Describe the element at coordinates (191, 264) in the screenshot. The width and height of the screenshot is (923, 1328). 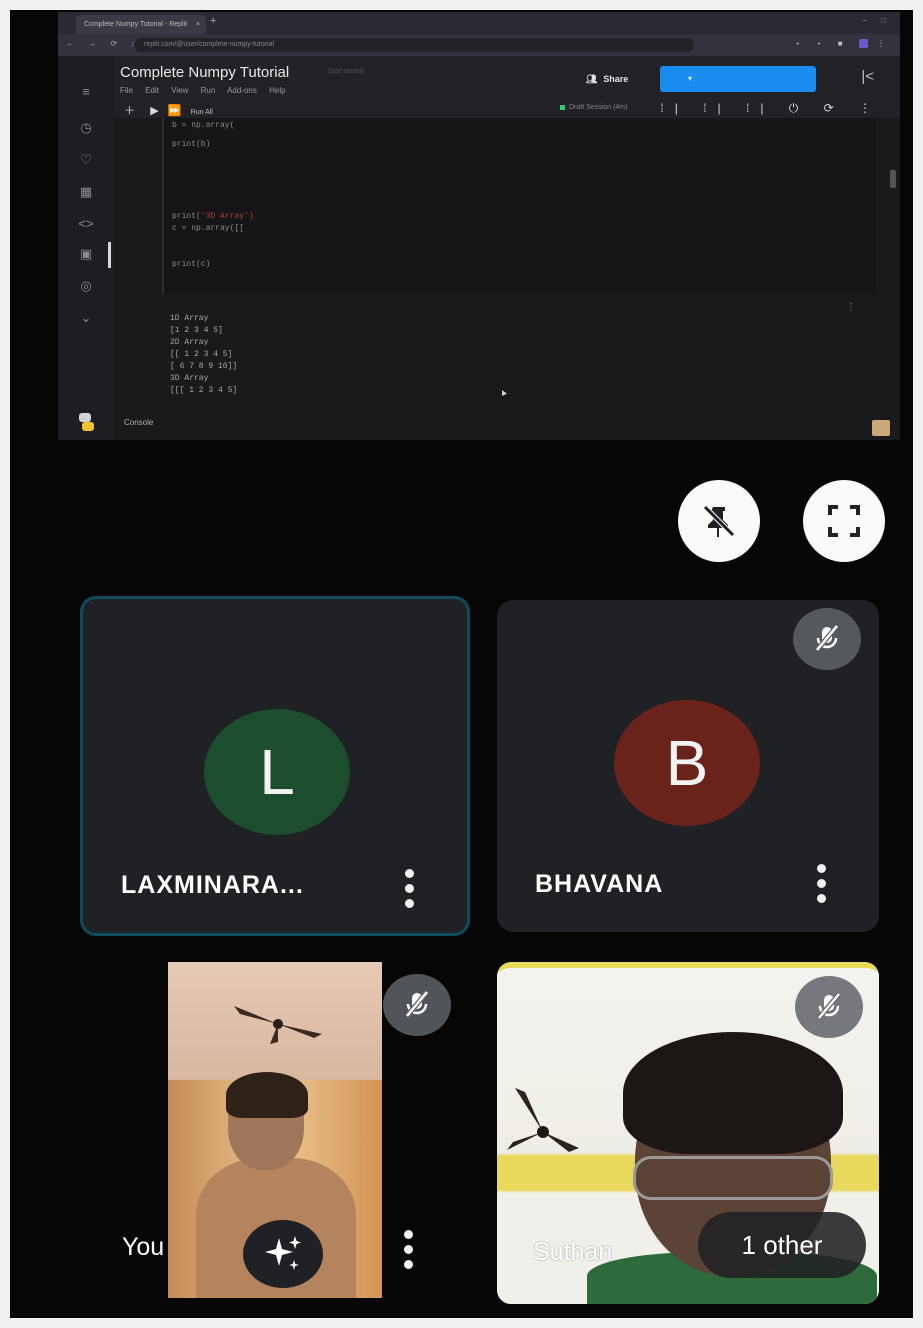
I see `code-line: print(c)` at that location.